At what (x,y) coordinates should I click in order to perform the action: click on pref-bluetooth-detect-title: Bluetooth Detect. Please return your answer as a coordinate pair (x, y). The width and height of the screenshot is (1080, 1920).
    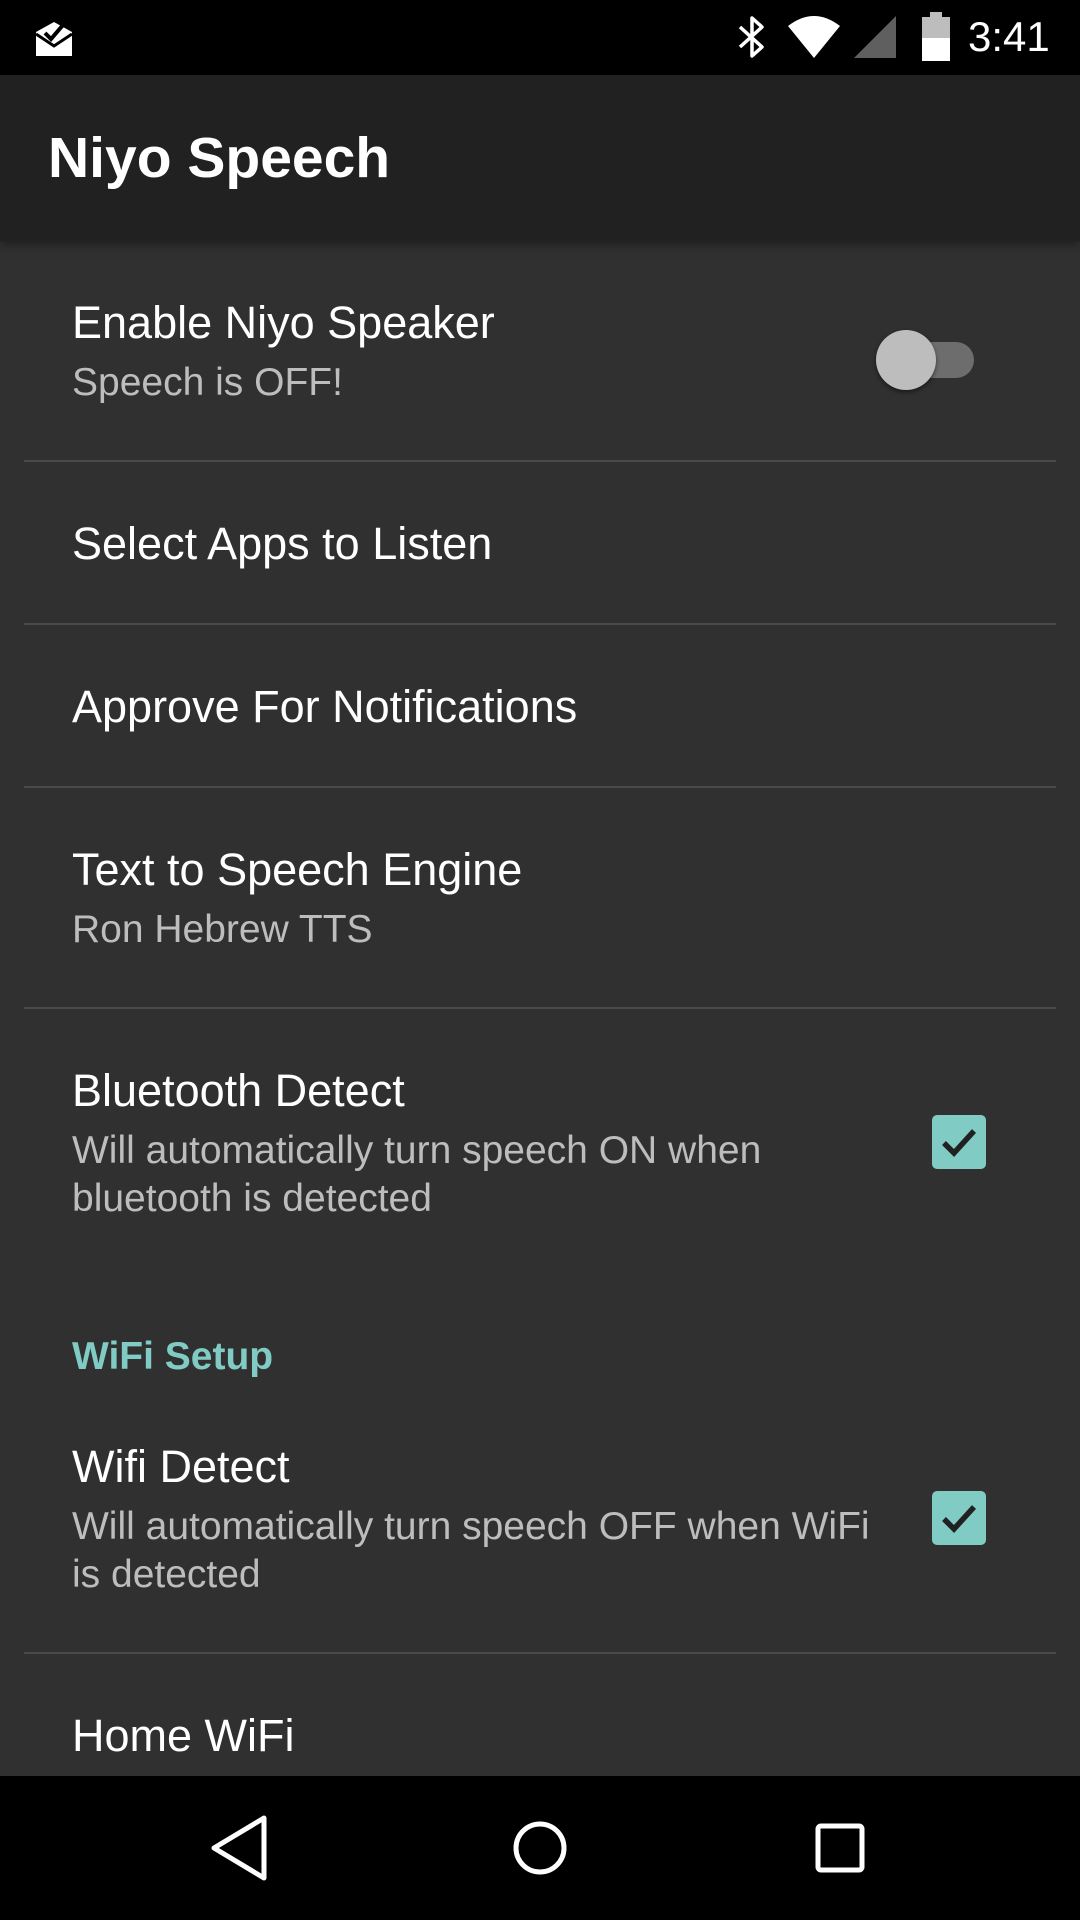
    Looking at the image, I should click on (238, 1090).